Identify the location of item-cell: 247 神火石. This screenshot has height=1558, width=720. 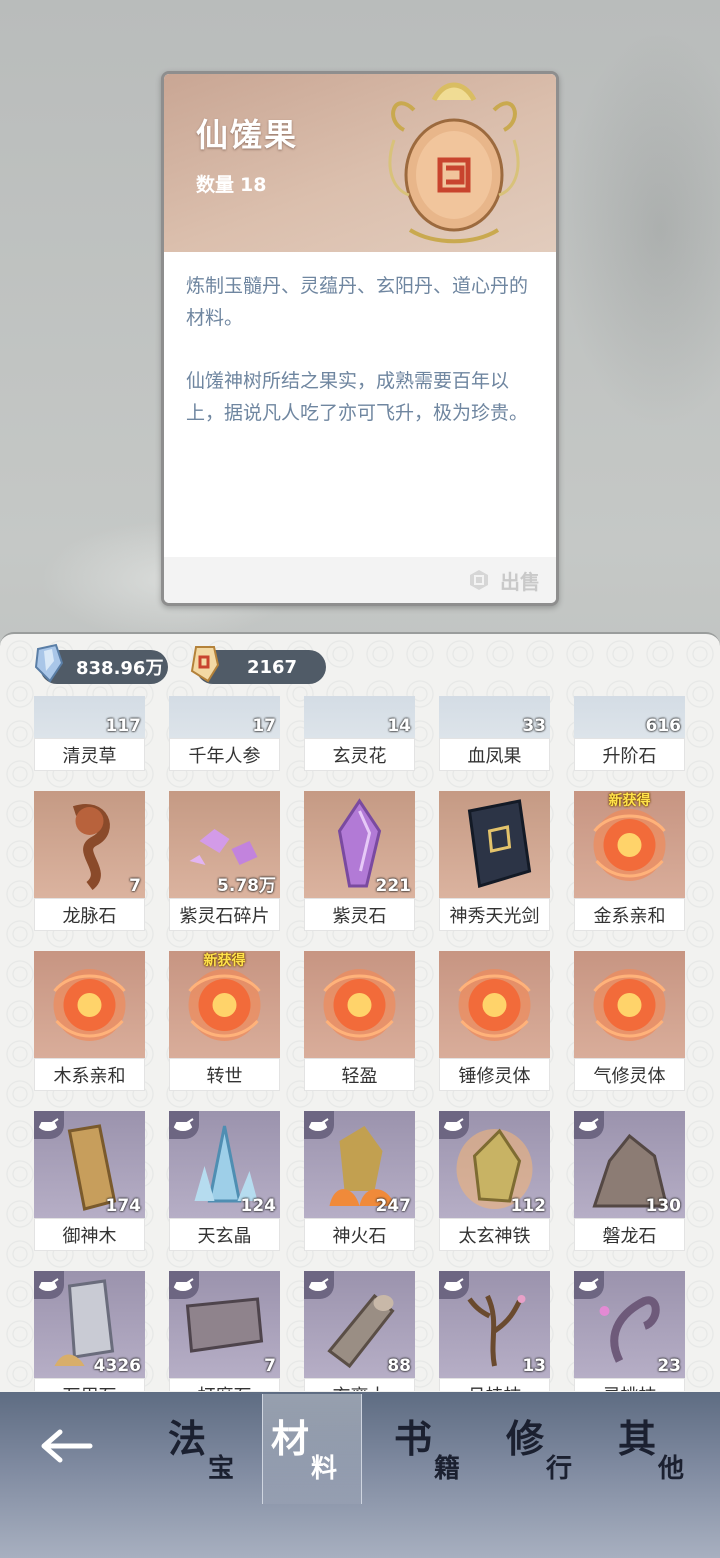
(359, 1181).